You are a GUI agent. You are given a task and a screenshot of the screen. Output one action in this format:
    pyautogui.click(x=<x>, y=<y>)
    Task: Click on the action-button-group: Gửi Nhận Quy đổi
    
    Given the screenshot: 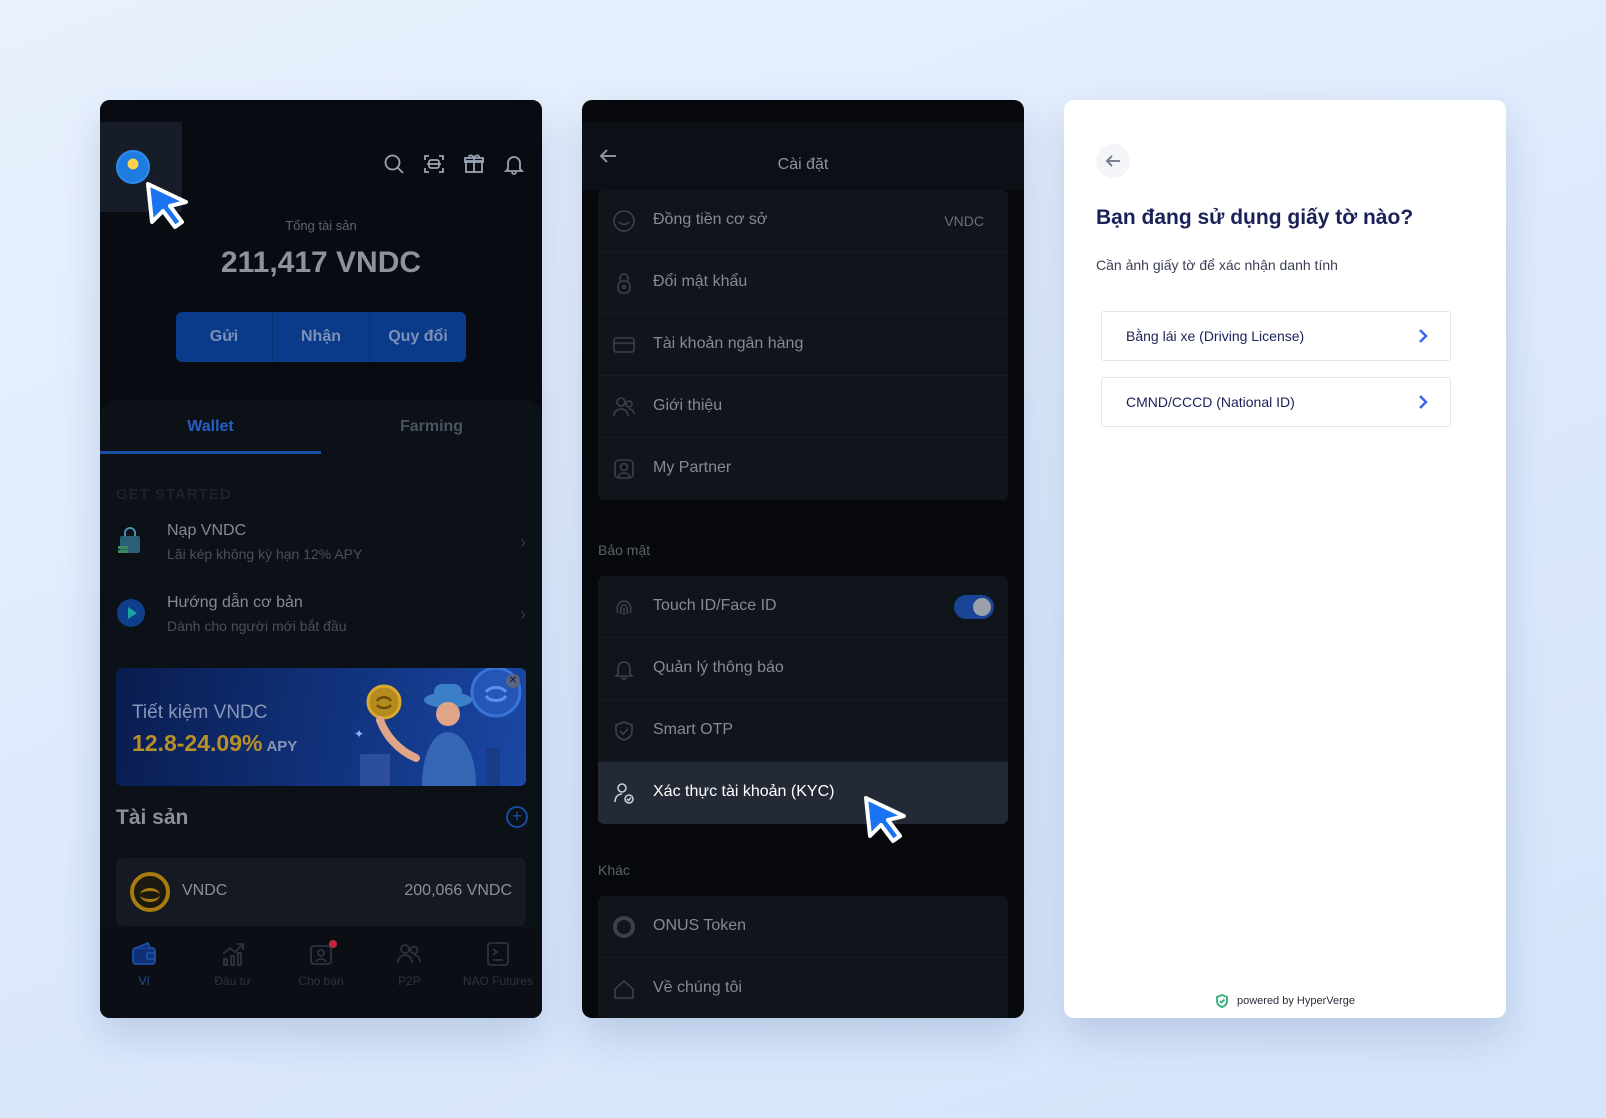 What is the action you would take?
    pyautogui.click(x=321, y=337)
    